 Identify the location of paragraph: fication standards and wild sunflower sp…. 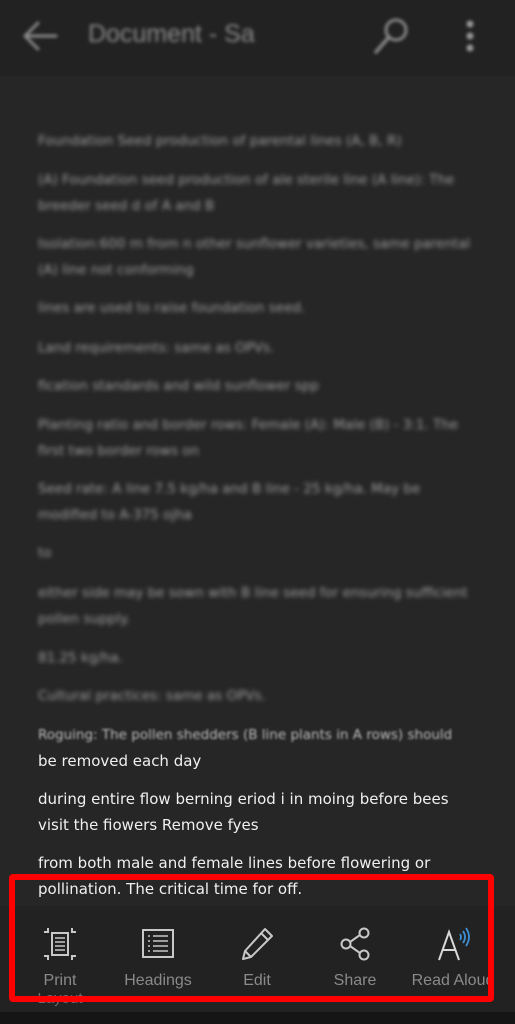
(178, 386).